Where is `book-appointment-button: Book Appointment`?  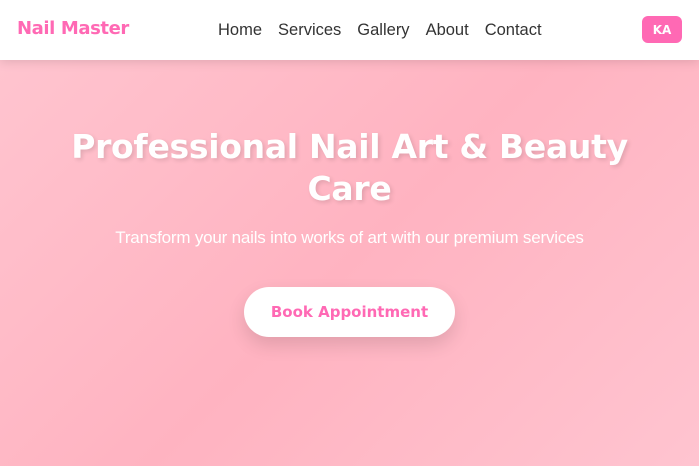 book-appointment-button: Book Appointment is located at coordinates (349, 312).